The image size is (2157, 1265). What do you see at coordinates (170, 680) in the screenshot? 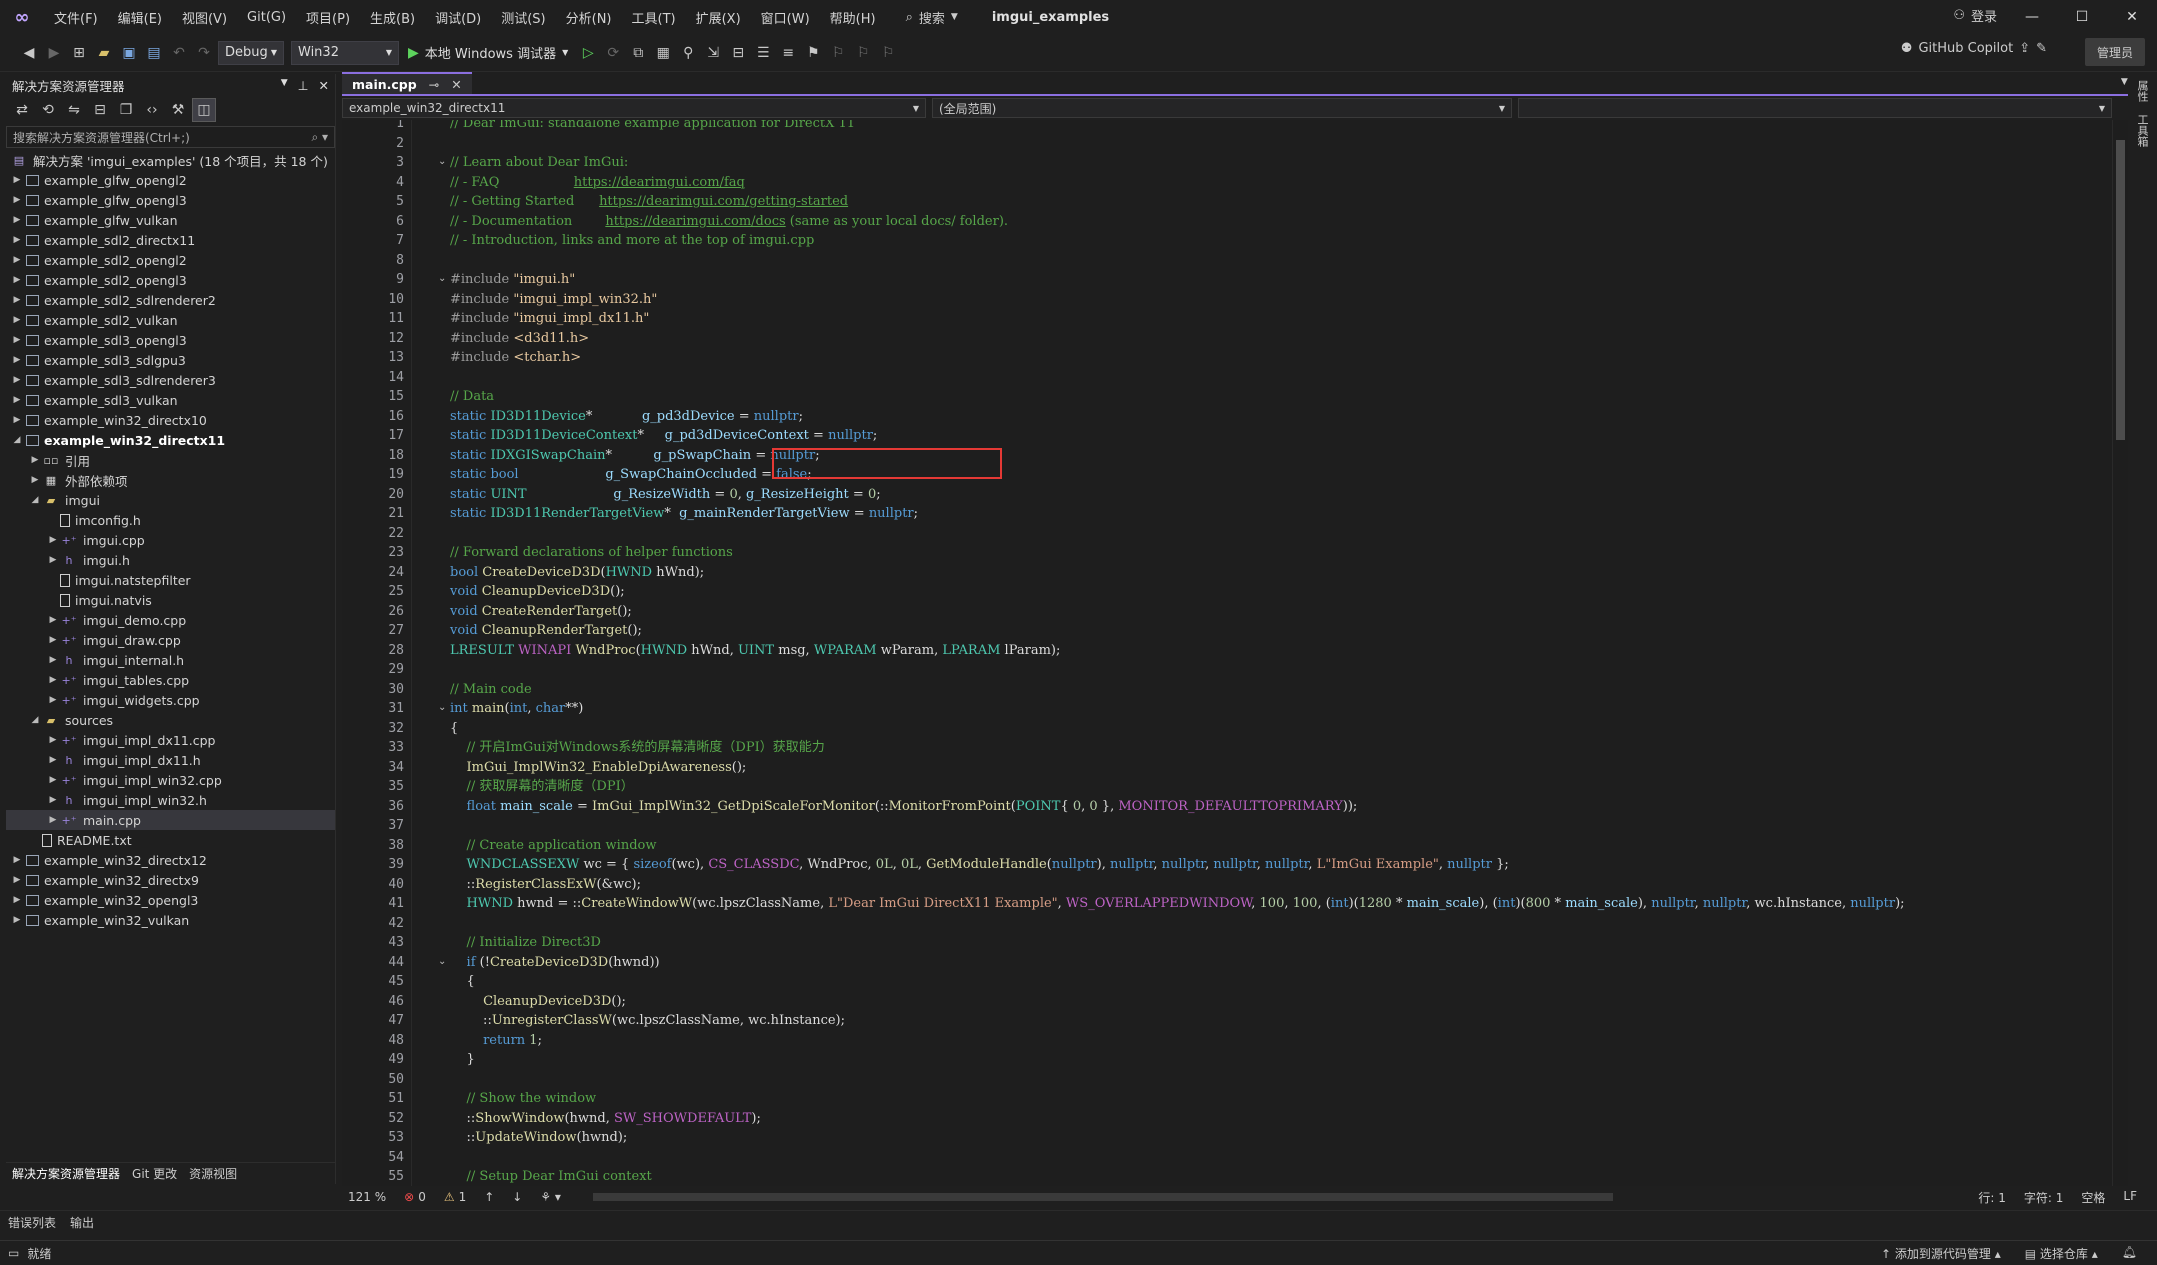
I see `tree-item: ▶ +⁺ imgui_tables.cpp` at bounding box center [170, 680].